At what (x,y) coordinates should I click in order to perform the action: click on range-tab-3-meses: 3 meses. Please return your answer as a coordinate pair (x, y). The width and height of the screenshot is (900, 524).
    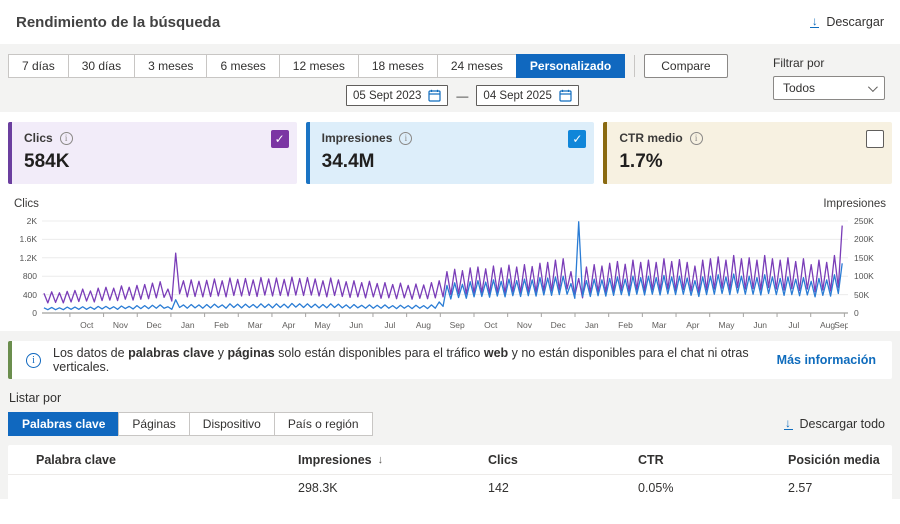
    Looking at the image, I should click on (171, 66).